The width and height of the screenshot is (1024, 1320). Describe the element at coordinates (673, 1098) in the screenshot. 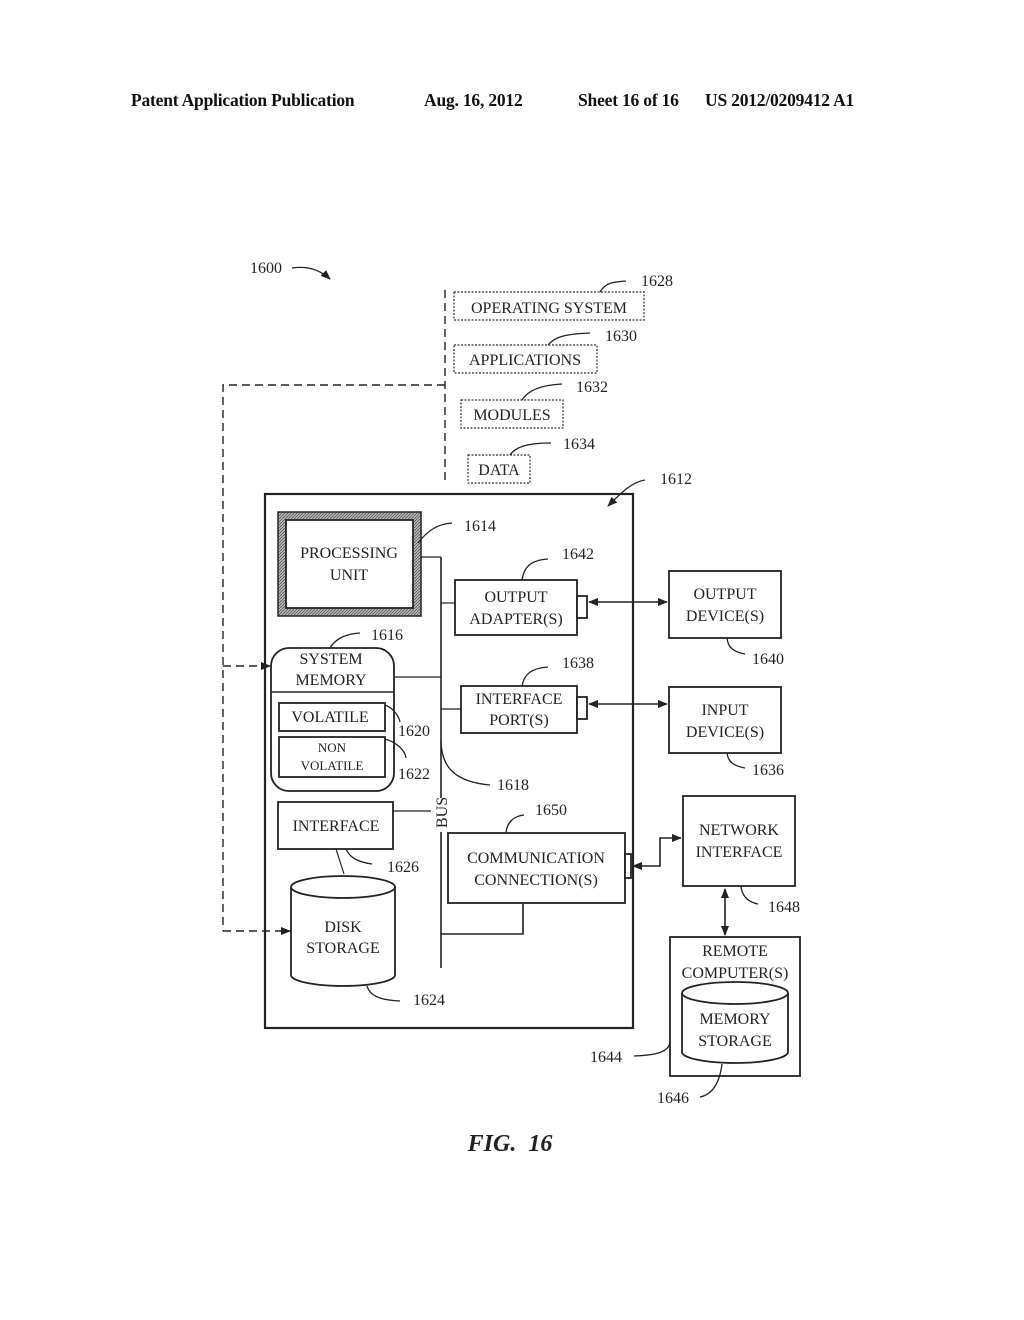

I see `ref-1646: 1646` at that location.